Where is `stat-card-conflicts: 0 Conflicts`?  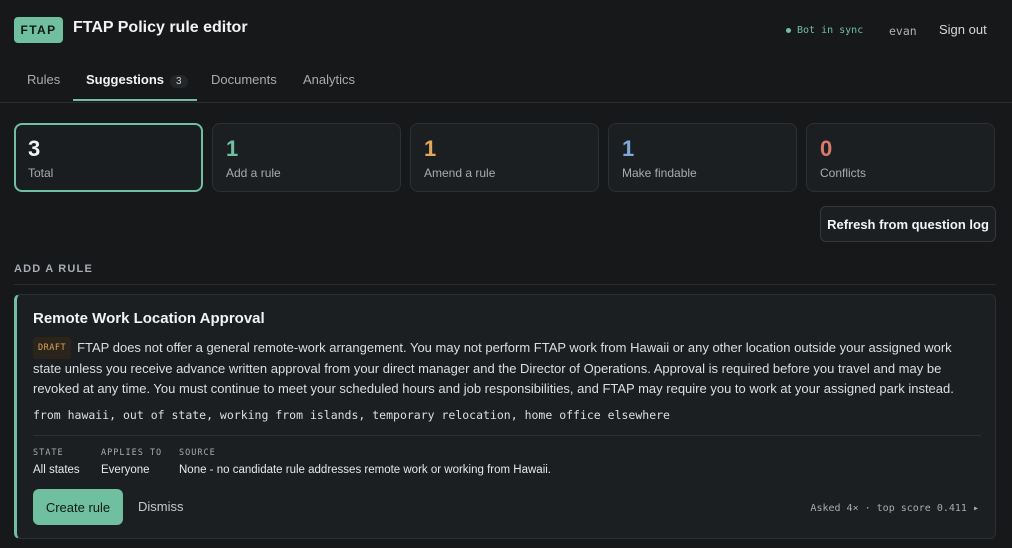 stat-card-conflicts: 0 Conflicts is located at coordinates (900, 157).